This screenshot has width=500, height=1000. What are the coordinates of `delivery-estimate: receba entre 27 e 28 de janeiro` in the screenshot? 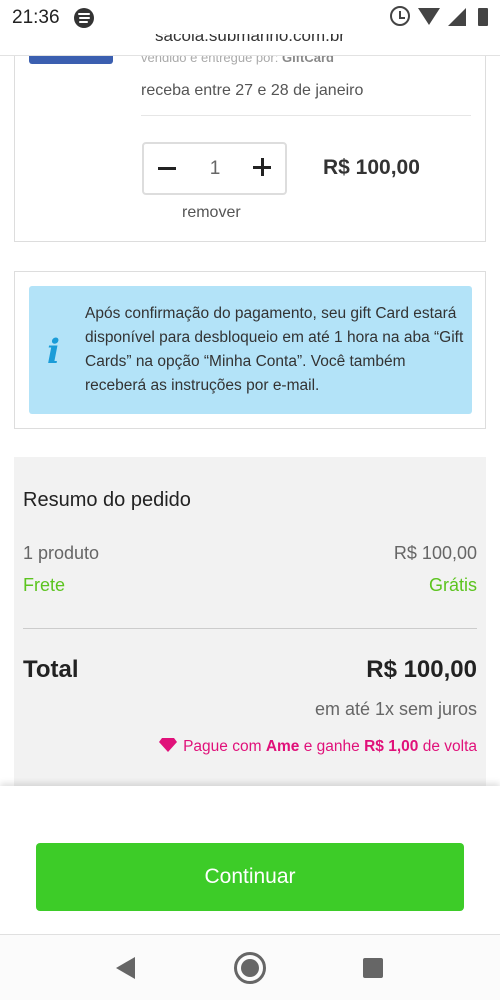 It's located at (252, 90).